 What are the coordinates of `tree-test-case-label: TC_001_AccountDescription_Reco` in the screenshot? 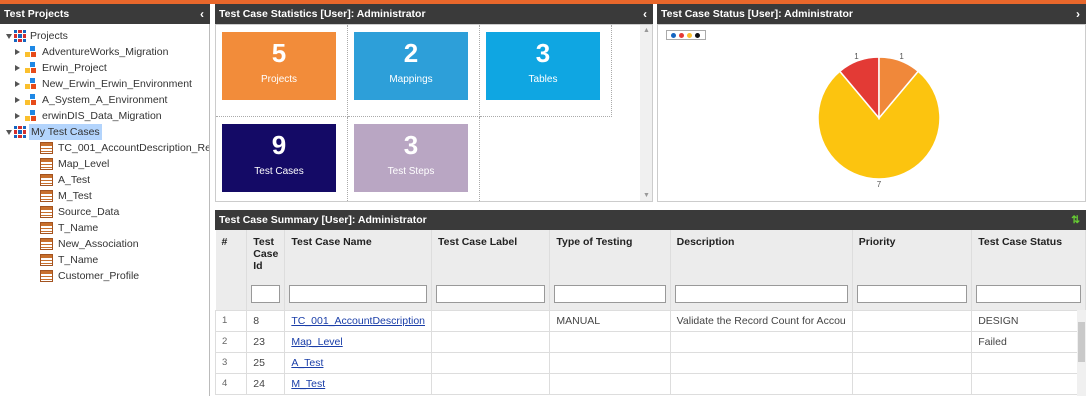 It's located at (134, 148).